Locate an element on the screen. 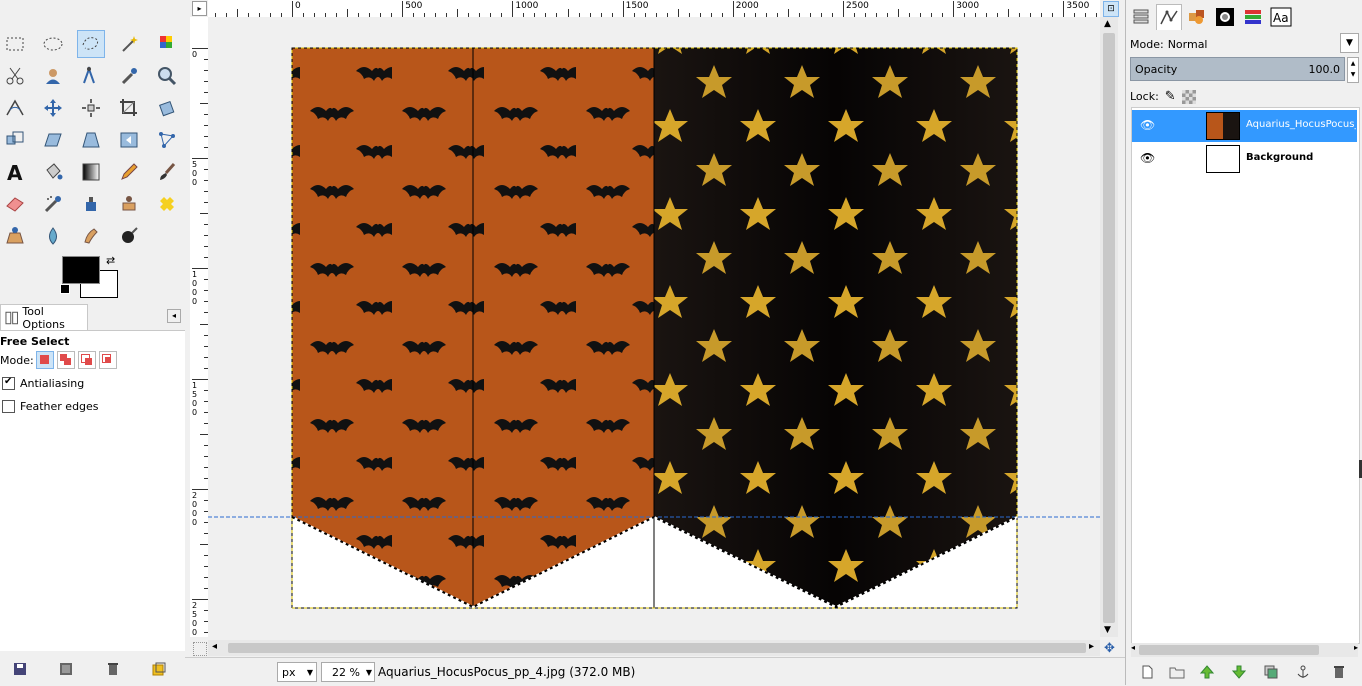 This screenshot has width=1362, height=686. layers-scrollbar: ◂ ▸ is located at coordinates (1244, 650).